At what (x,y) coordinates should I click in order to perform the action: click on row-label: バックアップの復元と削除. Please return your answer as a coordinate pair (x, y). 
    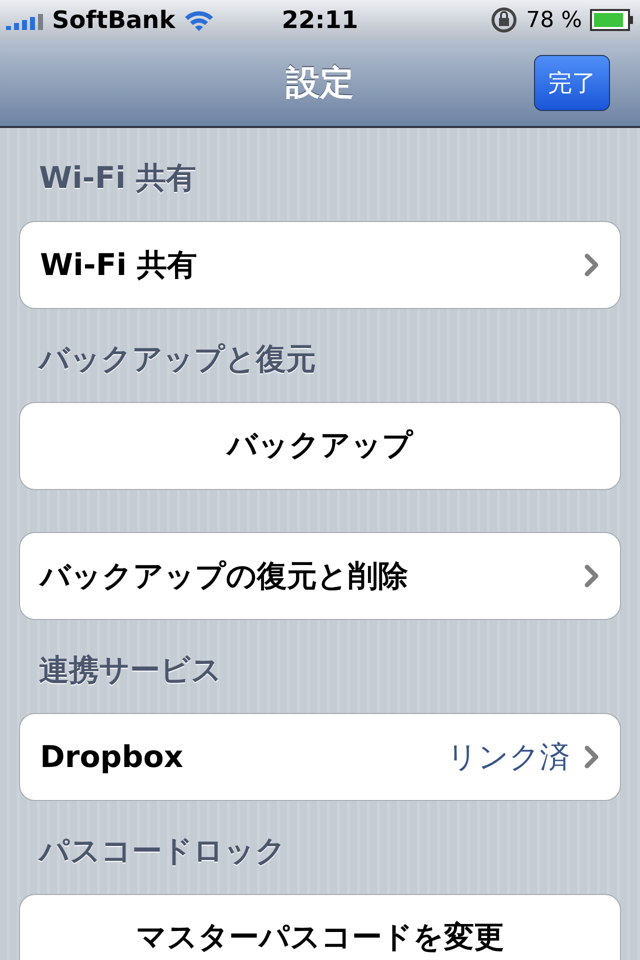
    Looking at the image, I should click on (224, 577).